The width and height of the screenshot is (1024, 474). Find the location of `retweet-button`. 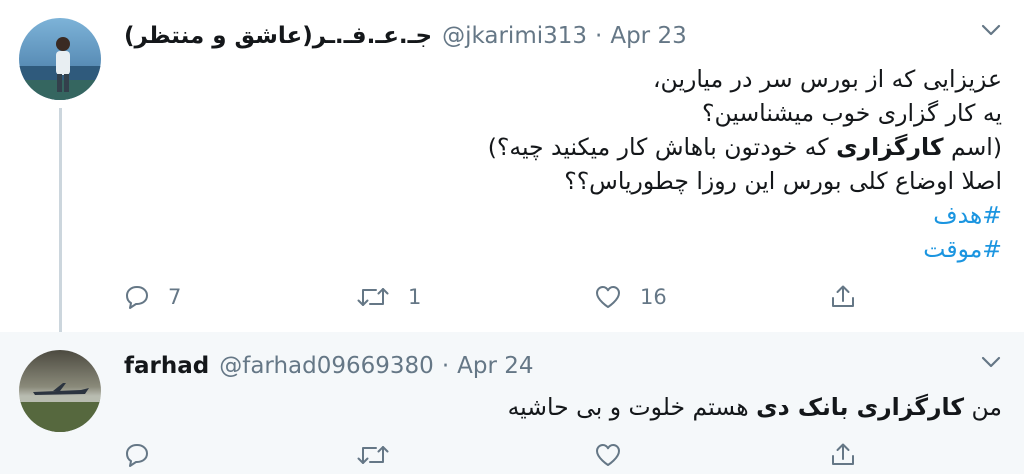

retweet-button is located at coordinates (373, 455).